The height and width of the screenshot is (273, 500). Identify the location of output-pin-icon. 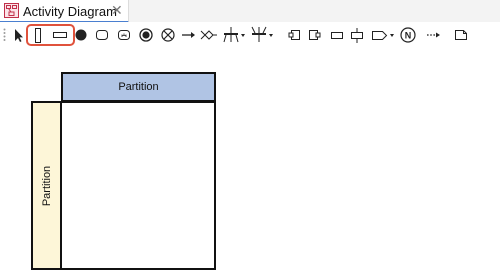
(315, 35).